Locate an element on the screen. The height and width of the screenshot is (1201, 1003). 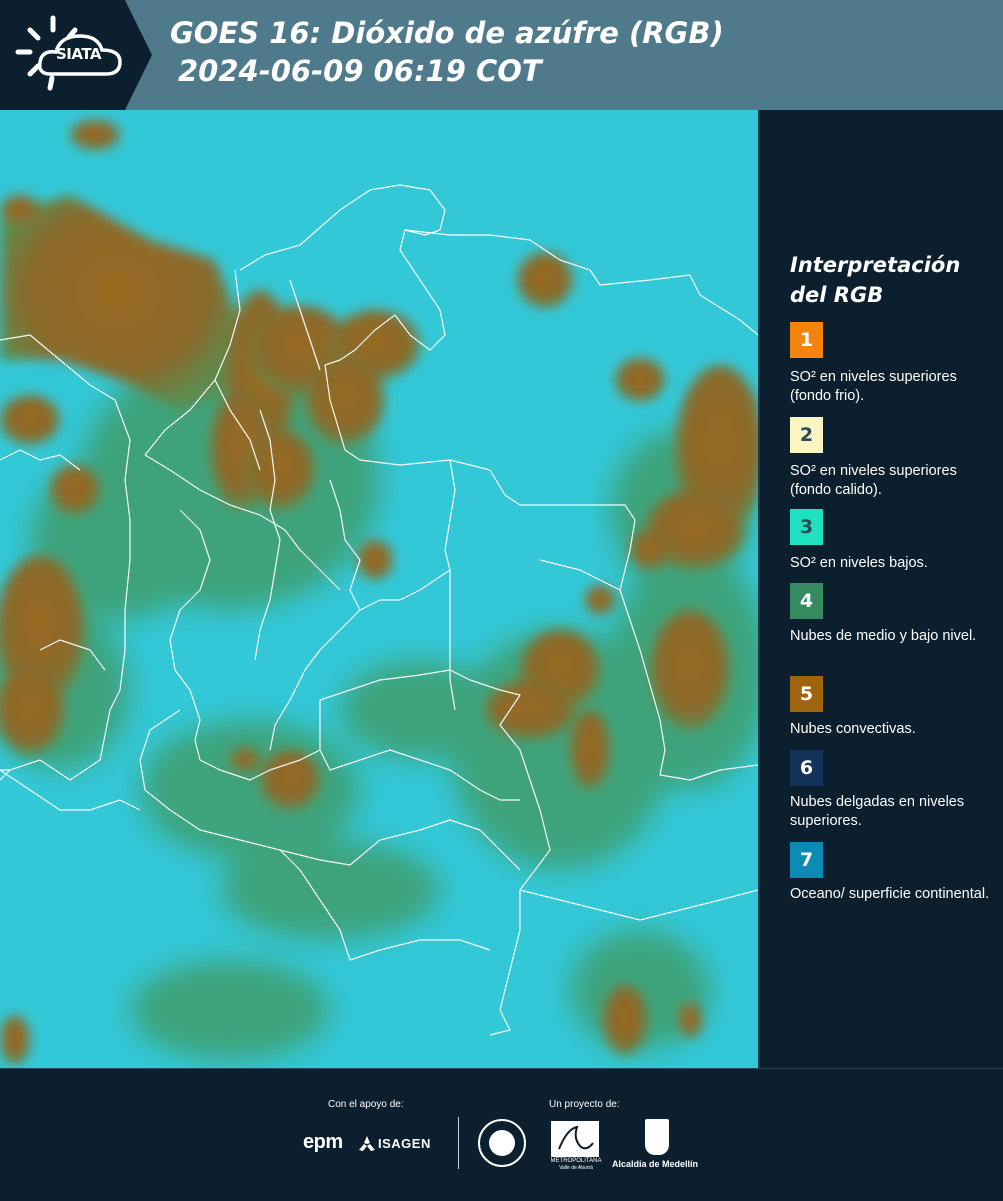
medellin-seal-icon is located at coordinates (502, 1143).